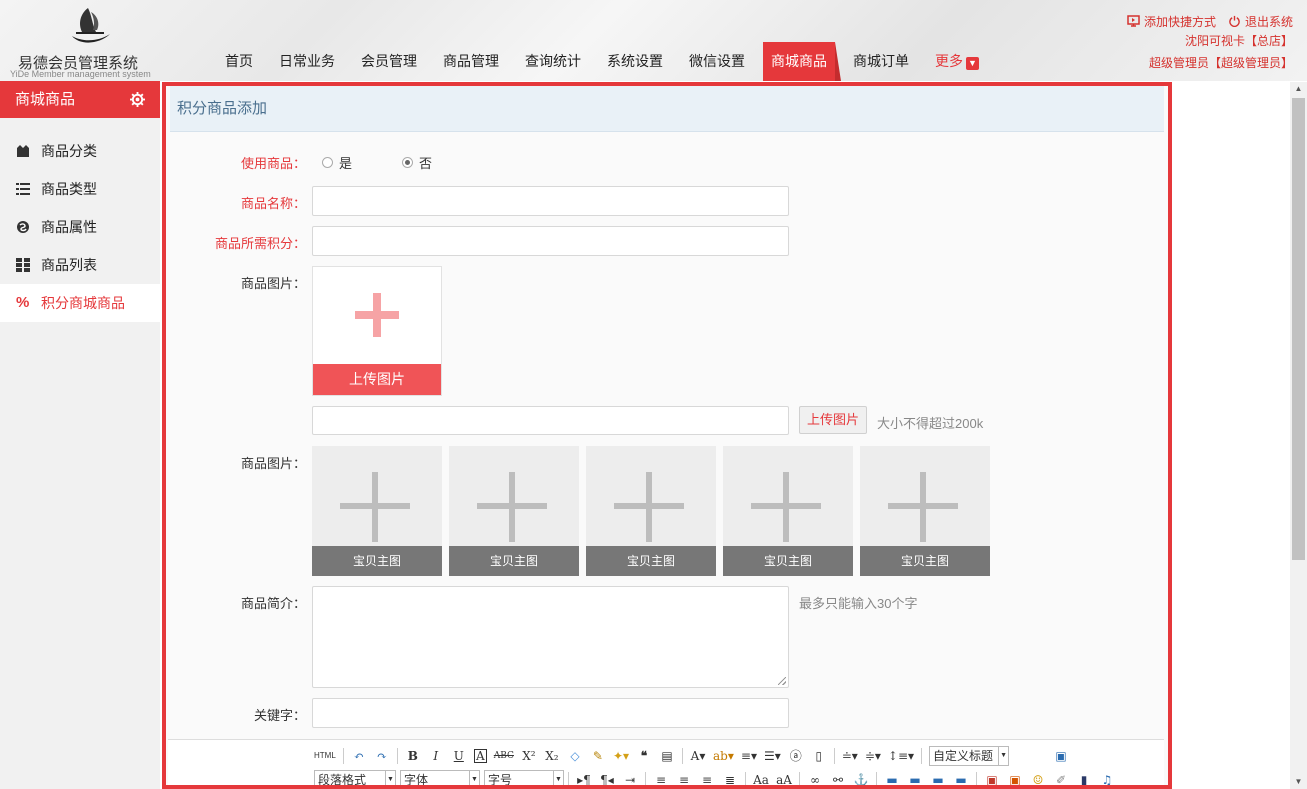 Image resolution: width=1307 pixels, height=789 pixels. What do you see at coordinates (273, 163) in the screenshot?
I see `use-product-label: 使用商品：` at bounding box center [273, 163].